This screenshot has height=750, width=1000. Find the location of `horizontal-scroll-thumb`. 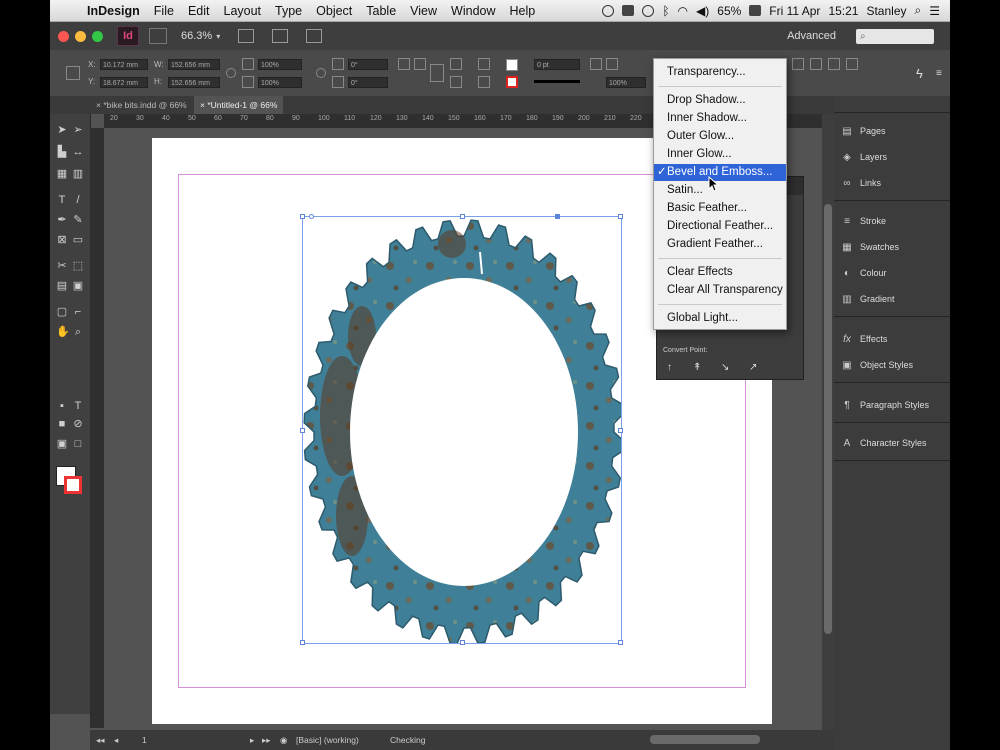

horizontal-scroll-thumb is located at coordinates (705, 739).